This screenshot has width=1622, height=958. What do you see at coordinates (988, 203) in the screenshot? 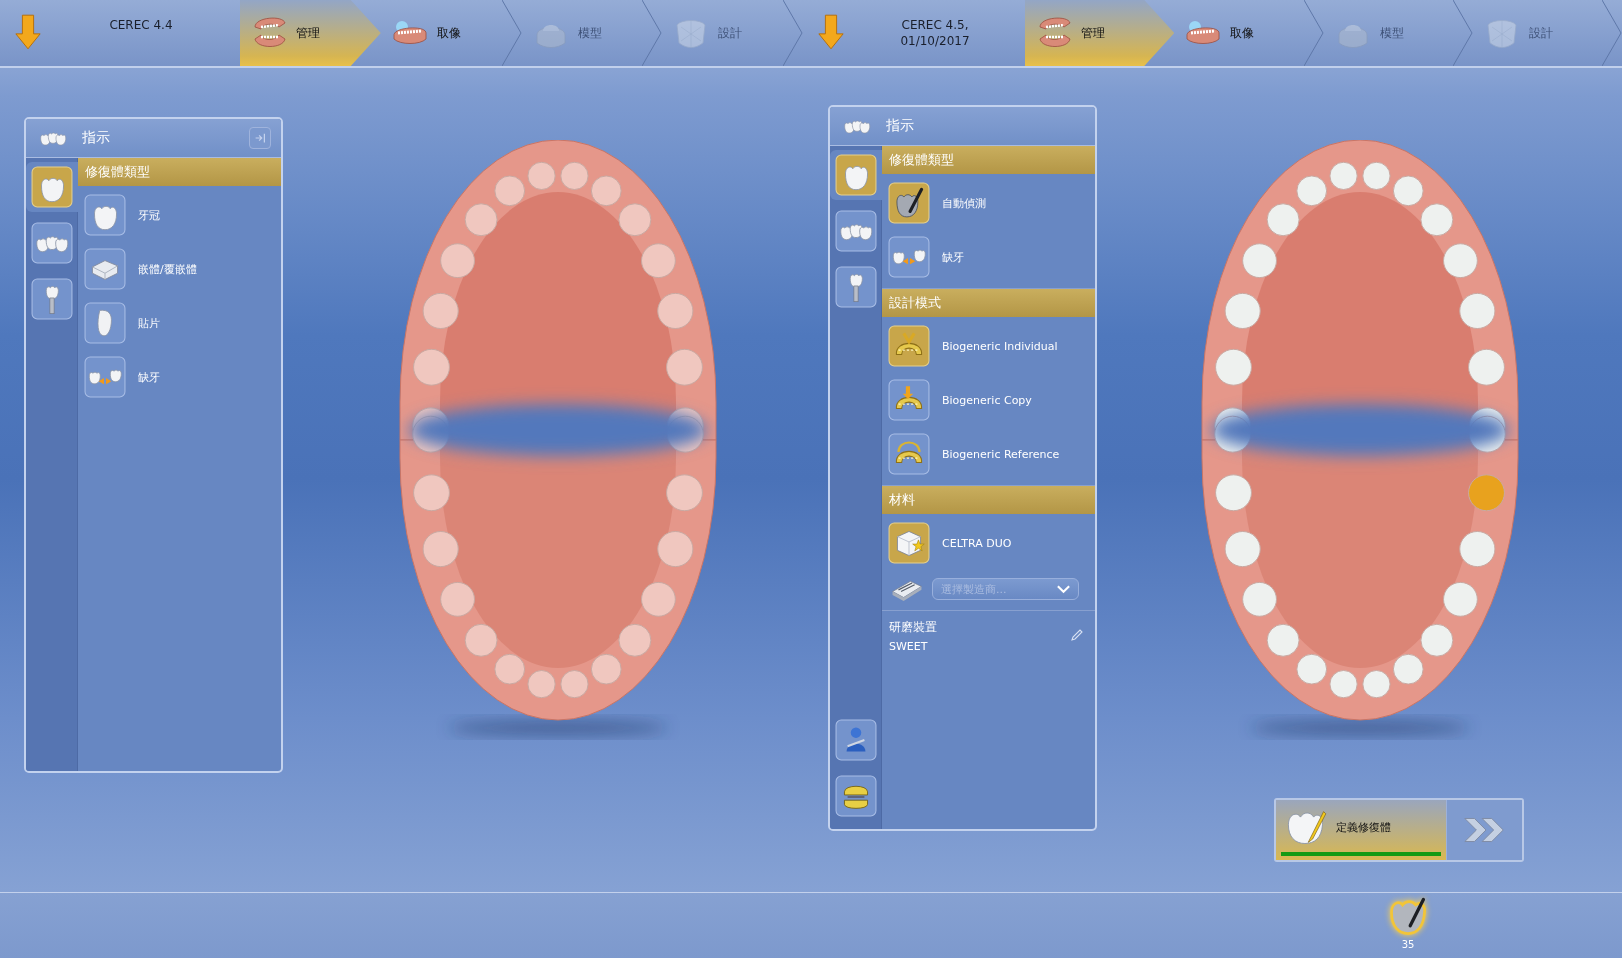
I see `option-item: 自動偵測` at bounding box center [988, 203].